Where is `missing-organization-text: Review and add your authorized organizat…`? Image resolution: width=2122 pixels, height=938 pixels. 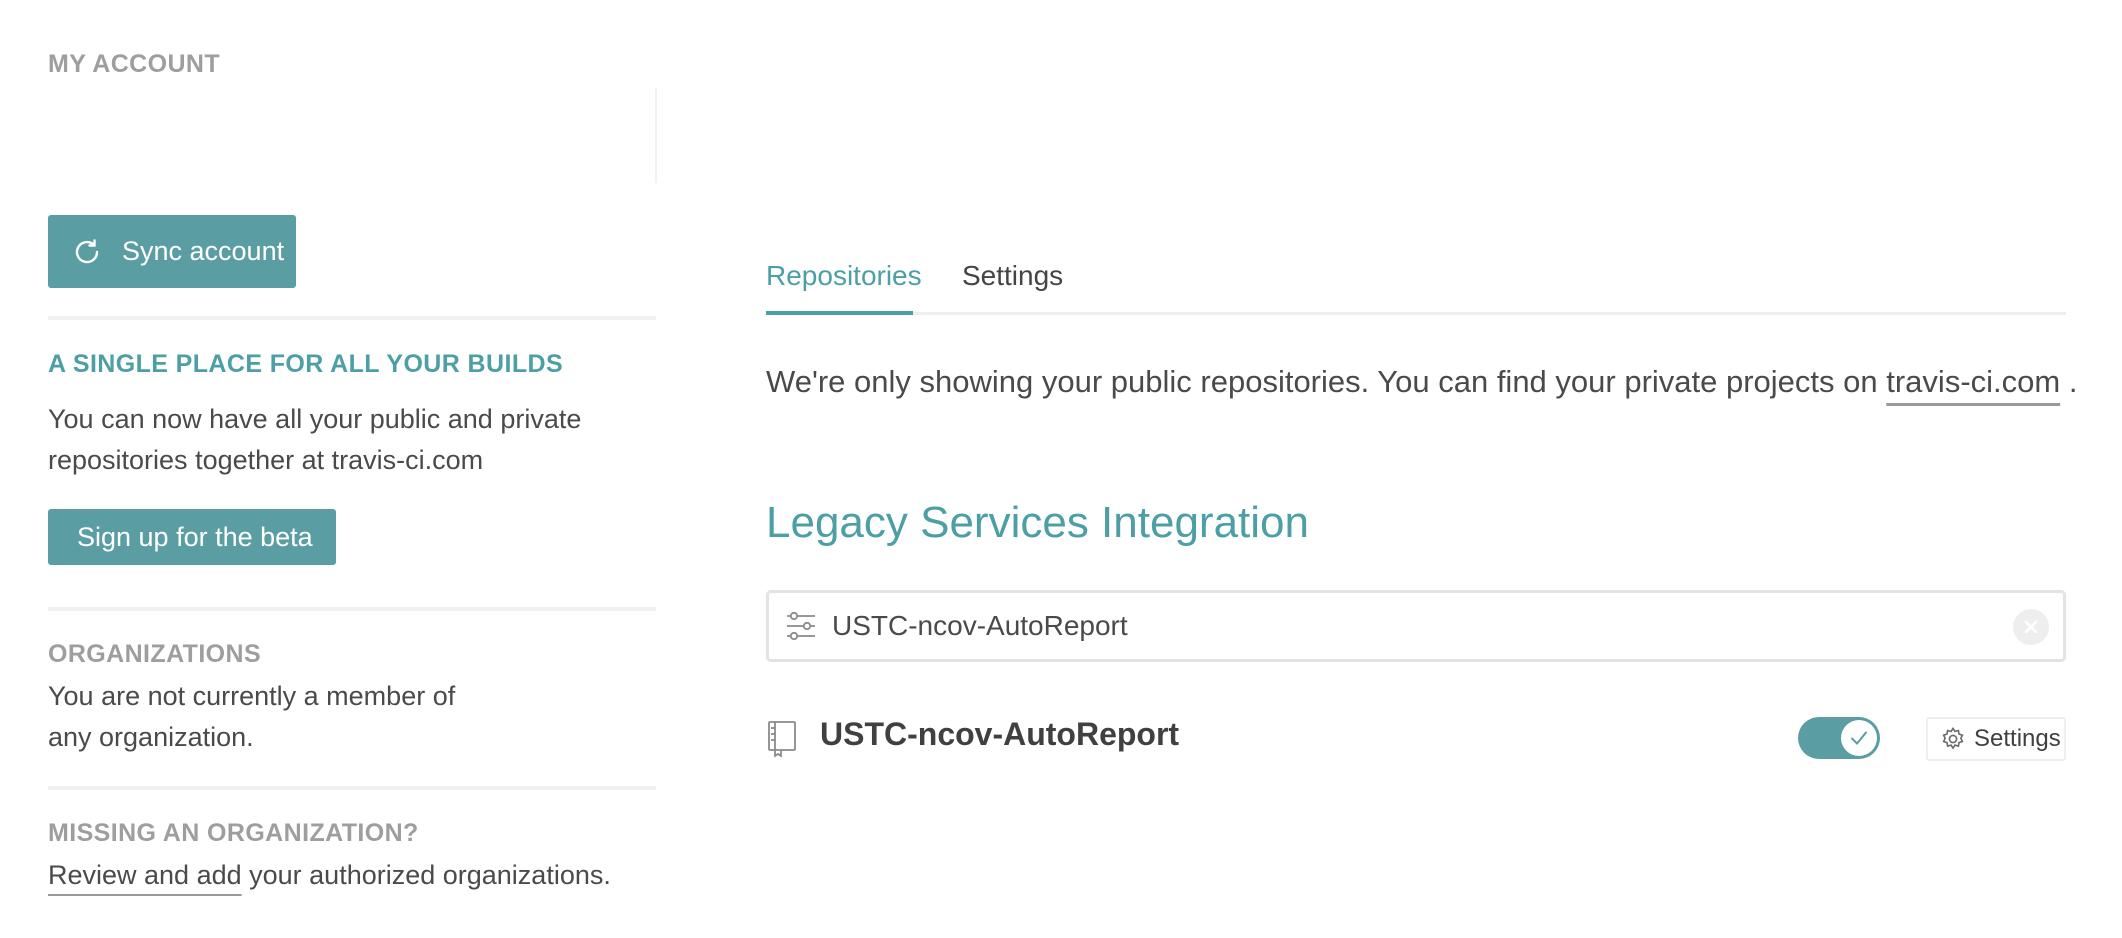
missing-organization-text: Review and add your authorized organizat… is located at coordinates (343, 875).